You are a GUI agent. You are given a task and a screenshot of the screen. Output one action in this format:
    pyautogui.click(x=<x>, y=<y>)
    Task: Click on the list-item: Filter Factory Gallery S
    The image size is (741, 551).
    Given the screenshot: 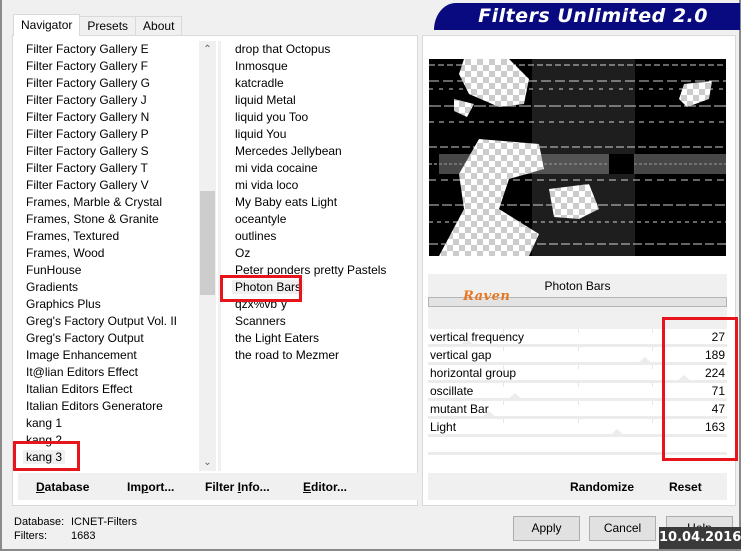 What is the action you would take?
    pyautogui.click(x=106, y=151)
    